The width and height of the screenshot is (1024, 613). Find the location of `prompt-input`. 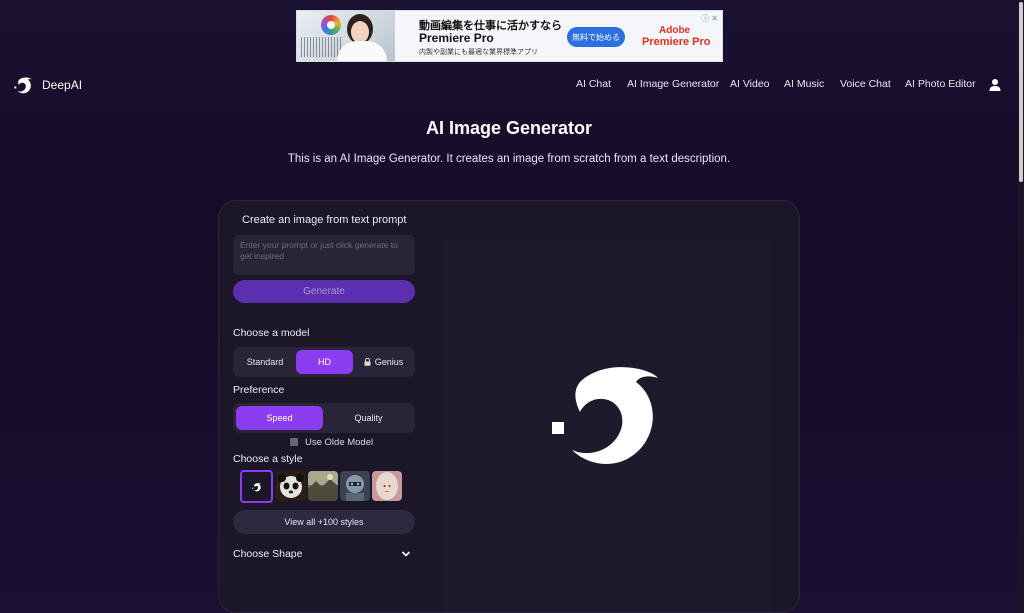

prompt-input is located at coordinates (324, 255).